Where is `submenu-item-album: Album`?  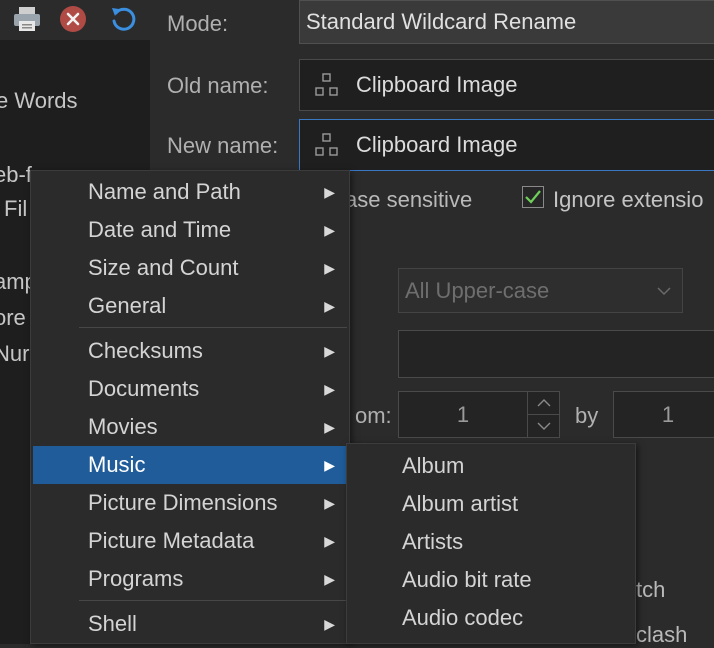 submenu-item-album: Album is located at coordinates (433, 466).